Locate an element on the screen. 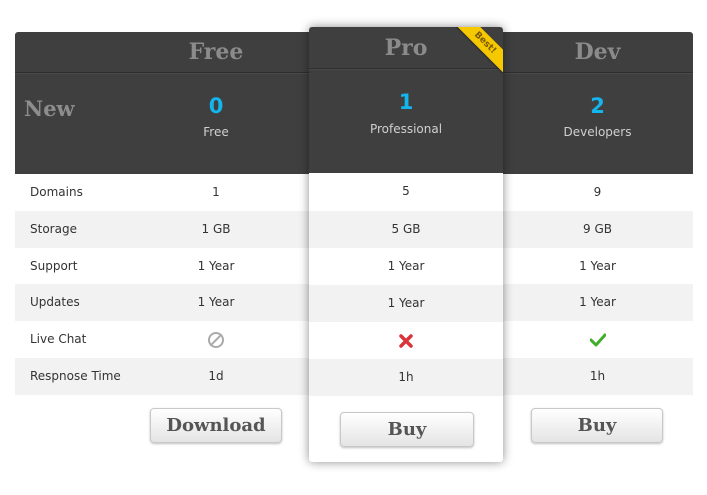  feature-label: Respnose Time is located at coordinates (75, 376).